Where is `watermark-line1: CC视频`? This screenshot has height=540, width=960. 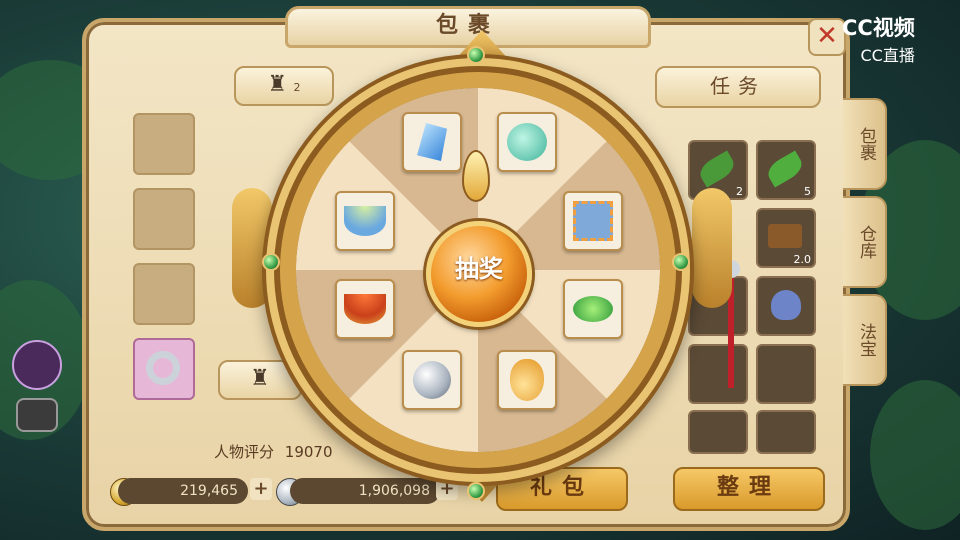
watermark-line1: CC视频 is located at coordinates (878, 28).